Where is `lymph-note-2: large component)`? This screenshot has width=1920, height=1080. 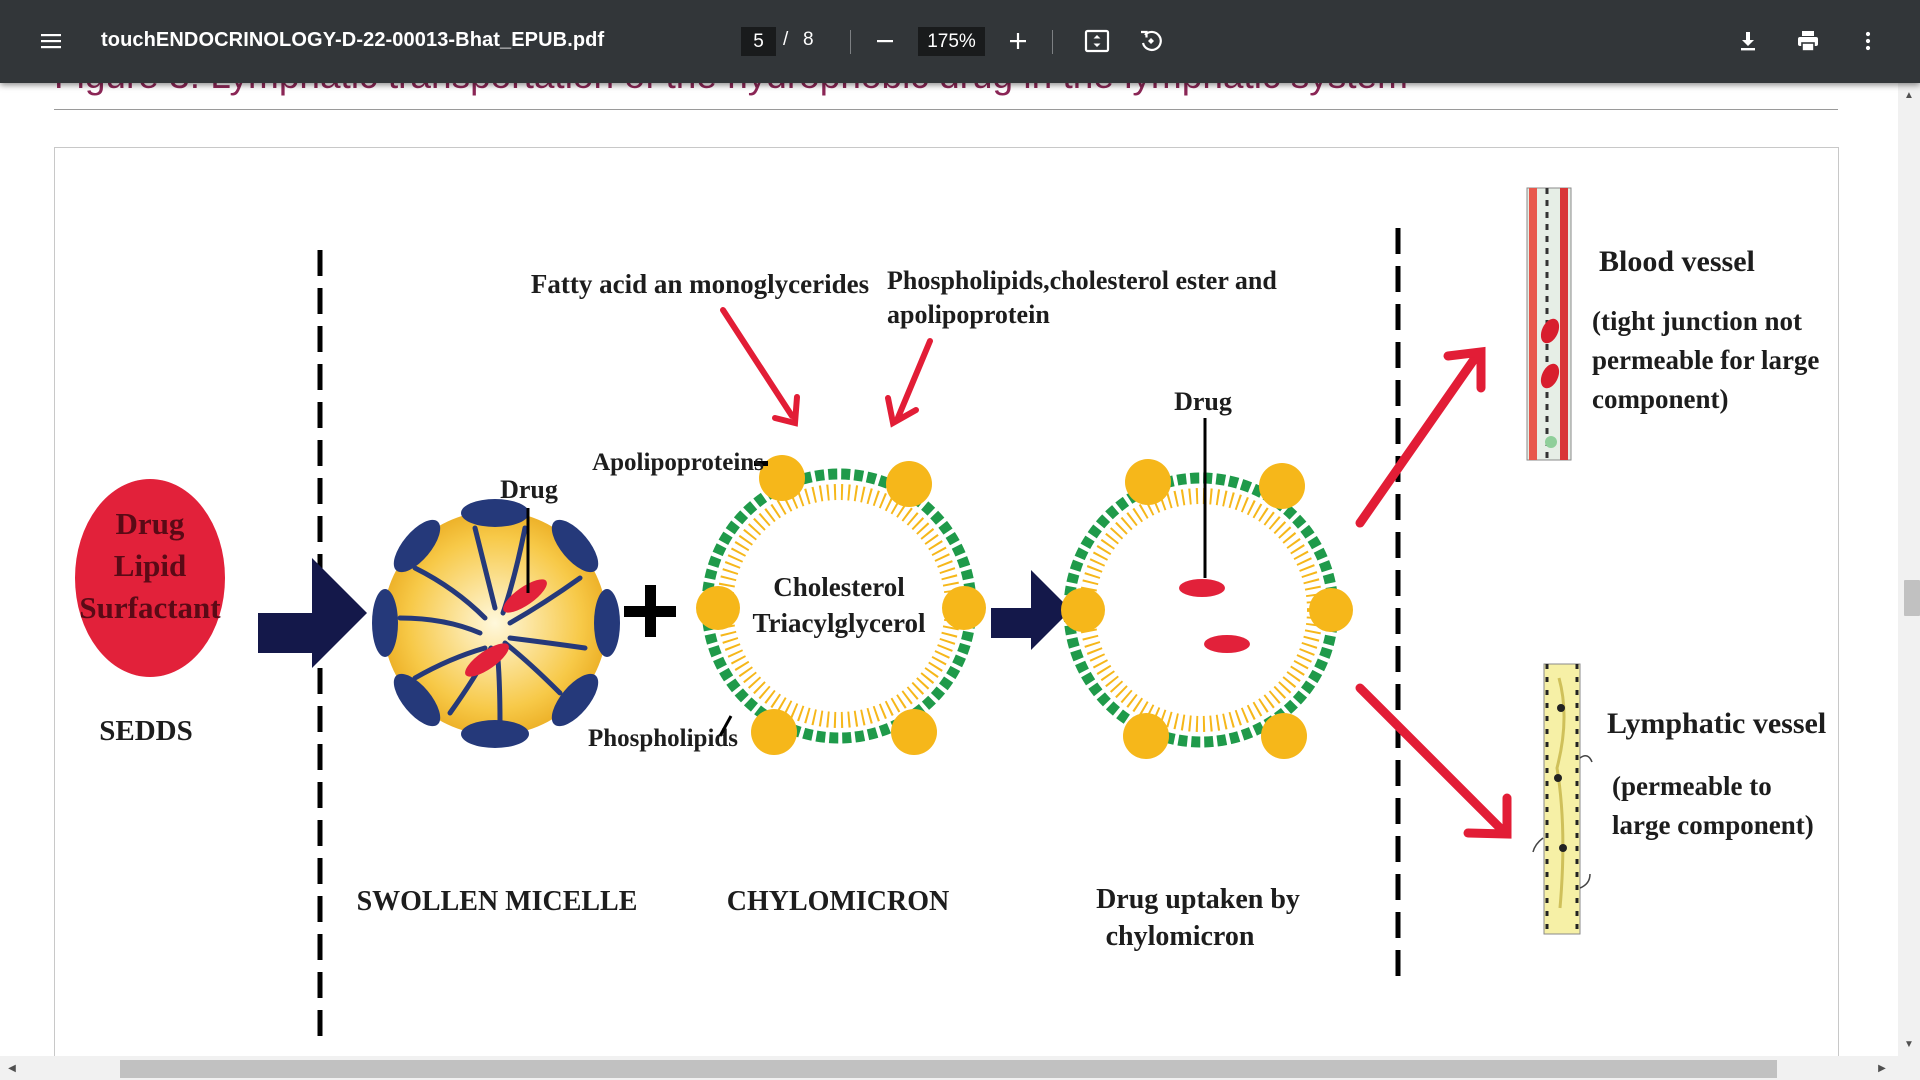
lymph-note-2: large component) is located at coordinates (1713, 825).